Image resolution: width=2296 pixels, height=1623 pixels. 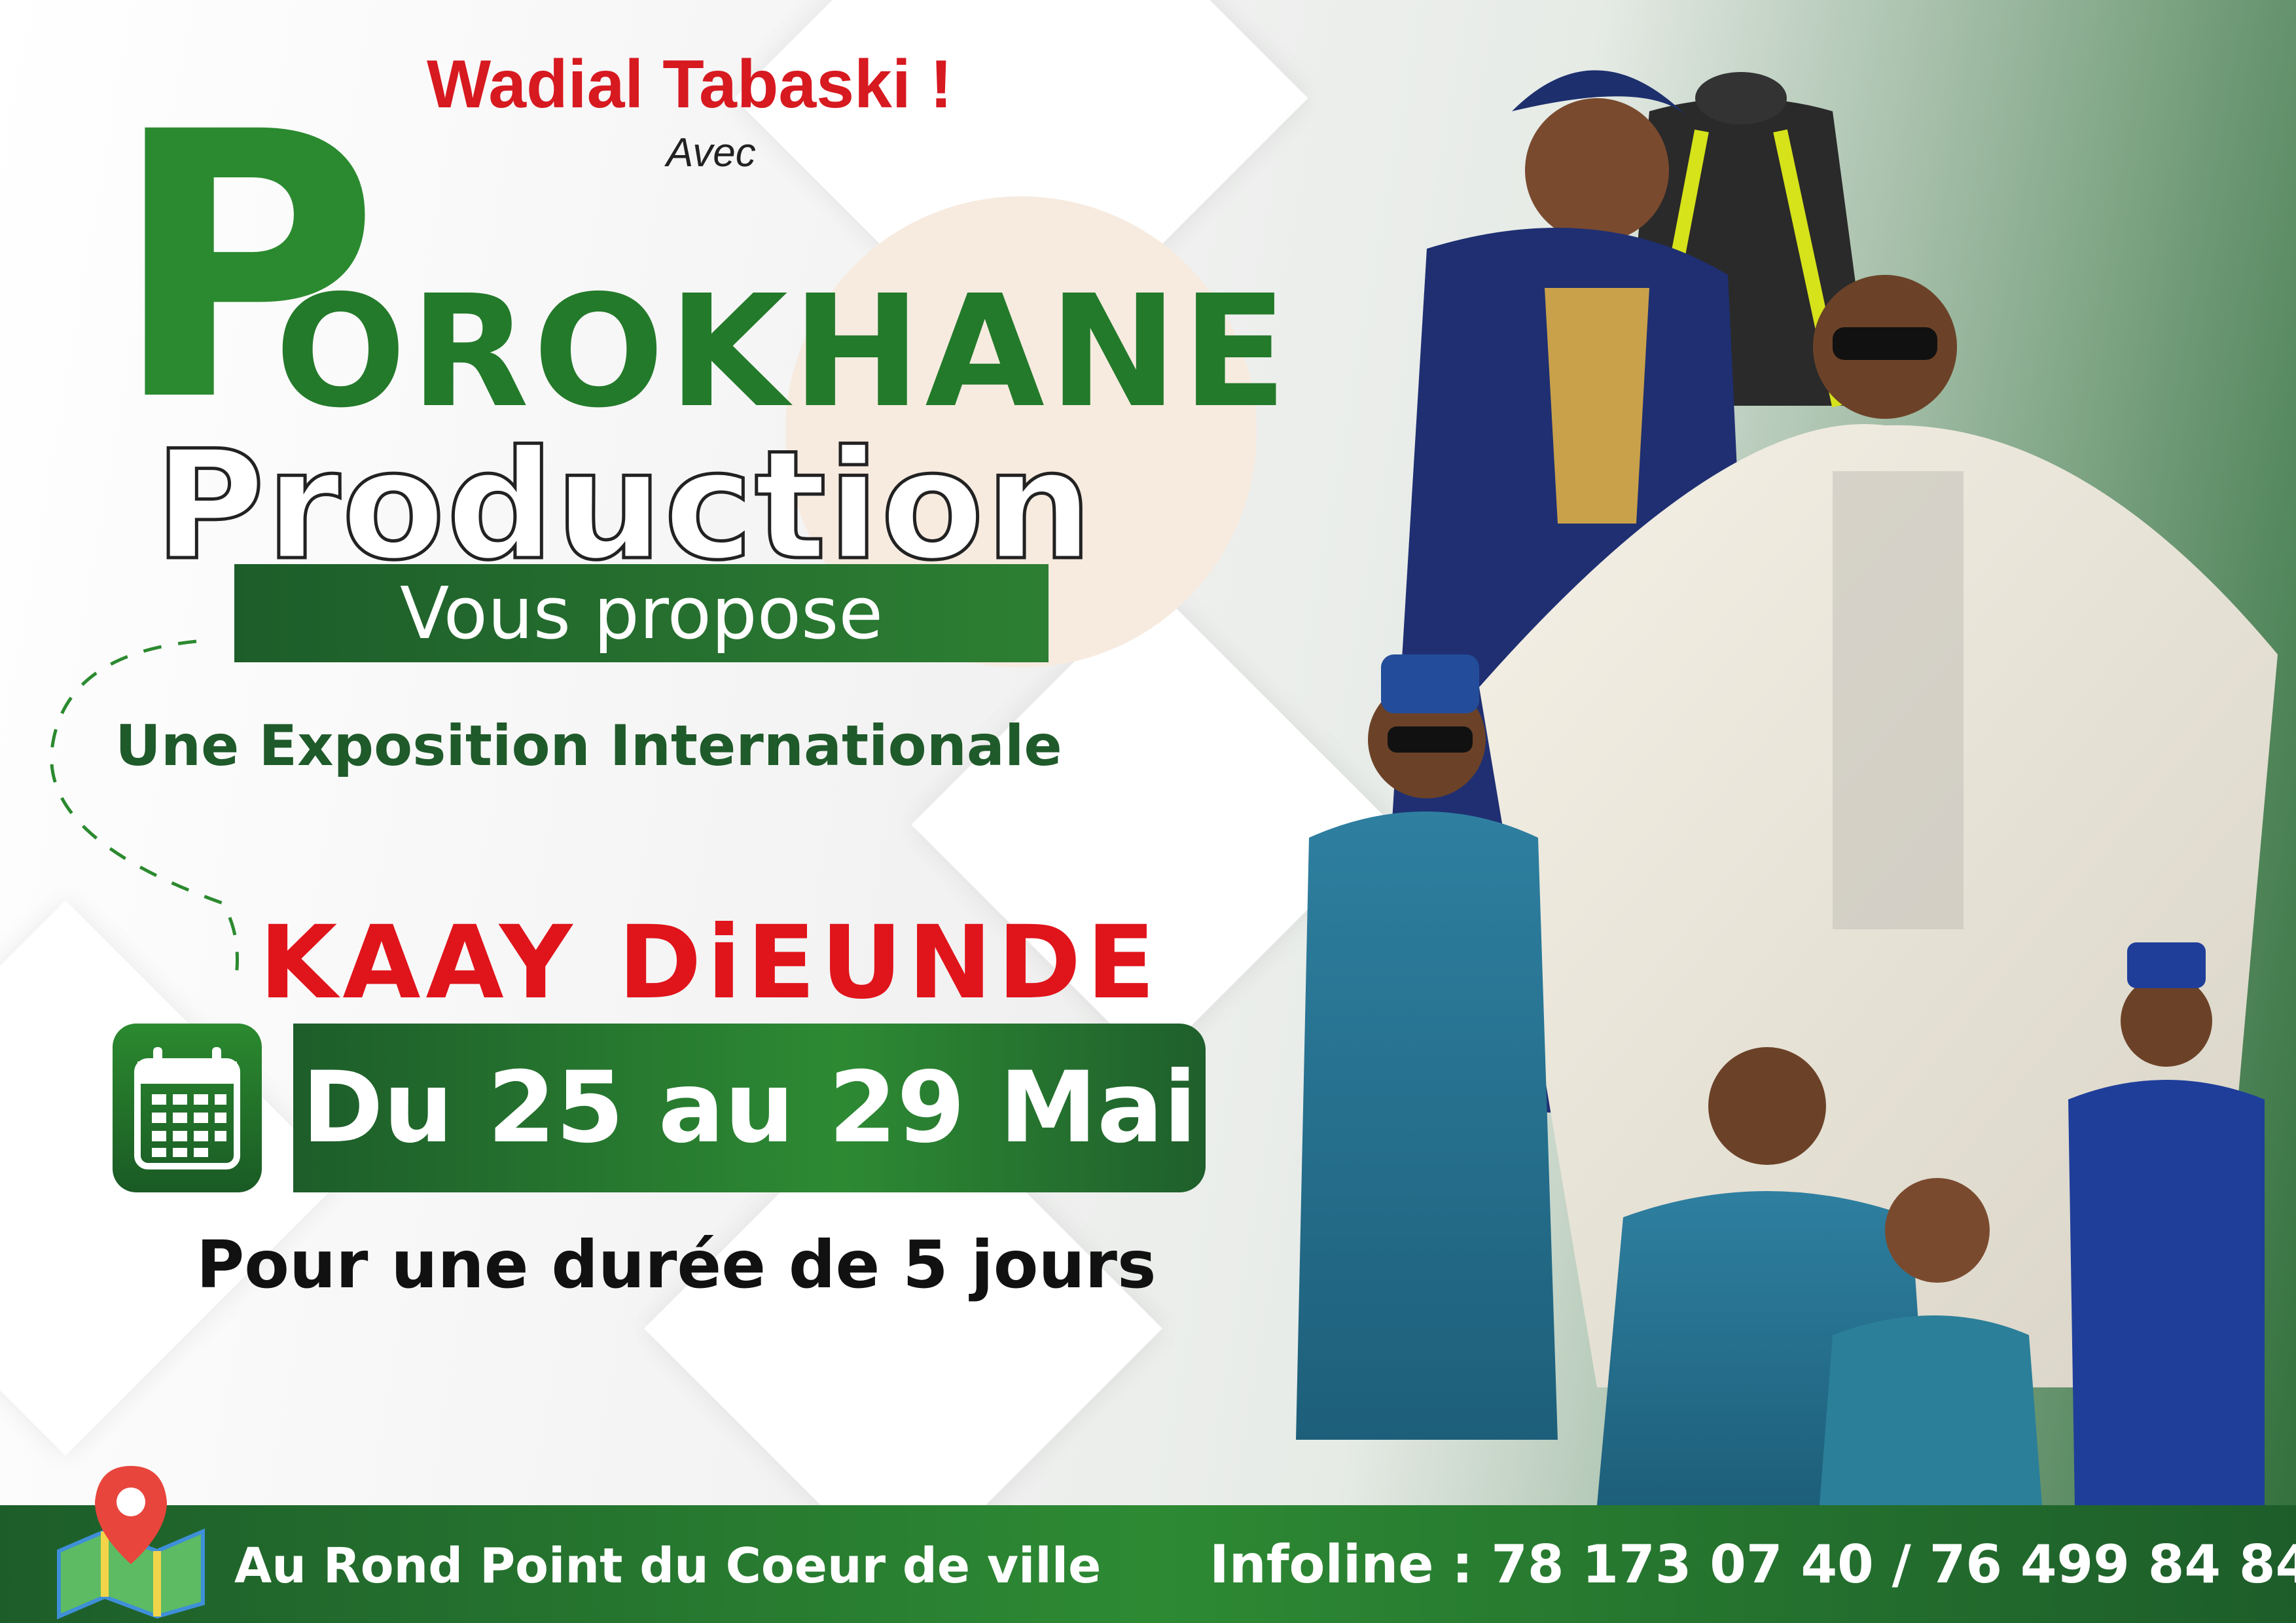 What do you see at coordinates (588, 746) in the screenshot?
I see `exposition-title: Une Exposition Internationale` at bounding box center [588, 746].